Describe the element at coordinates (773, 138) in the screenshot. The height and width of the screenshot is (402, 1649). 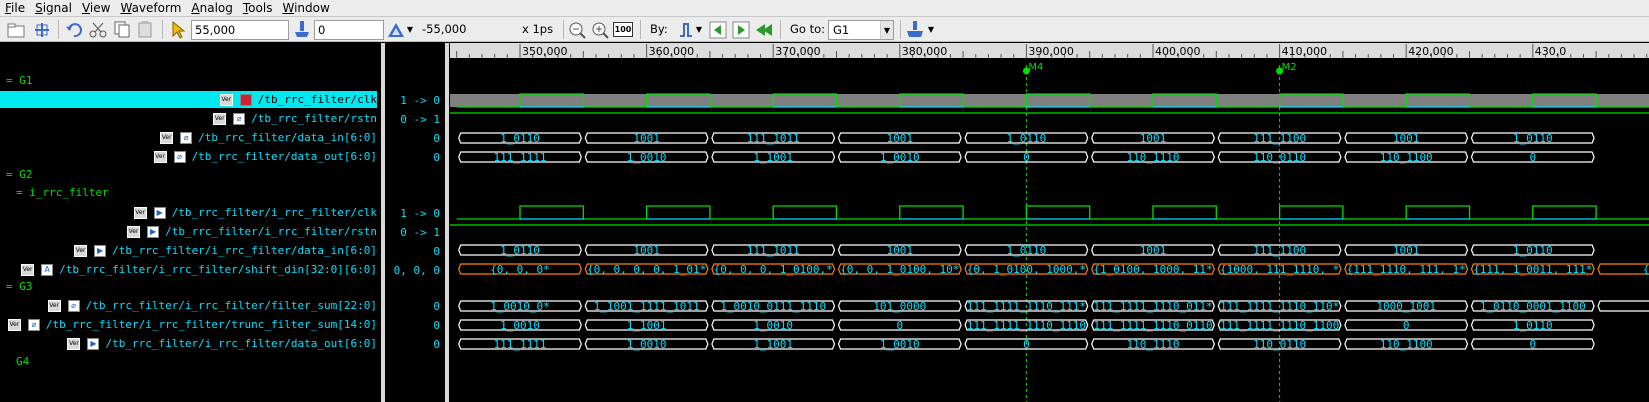
I see `data-in-bus-value: 111_1011` at that location.